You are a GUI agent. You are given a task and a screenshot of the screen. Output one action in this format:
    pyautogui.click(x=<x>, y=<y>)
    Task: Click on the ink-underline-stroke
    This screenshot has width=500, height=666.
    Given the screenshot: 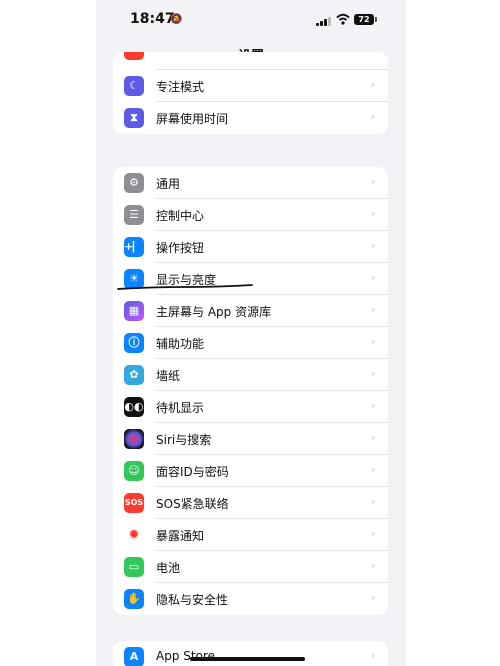 What is the action you would take?
    pyautogui.click(x=185, y=287)
    